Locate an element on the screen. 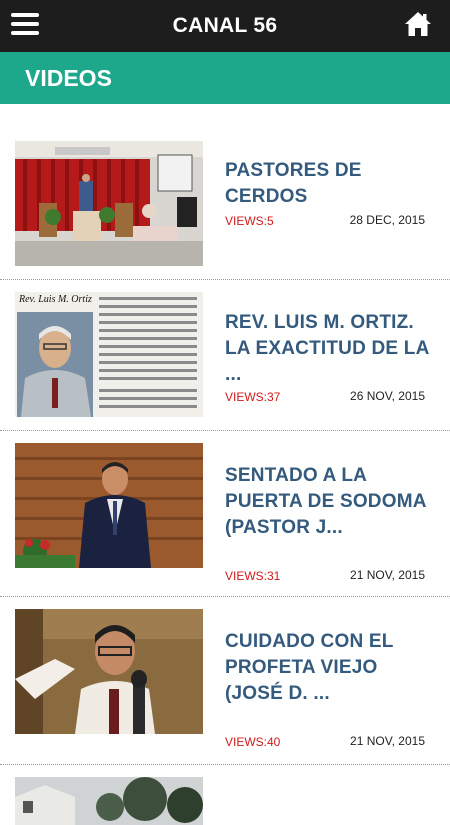 The image size is (450, 825). thumbnail-caption: Rev. Luis M. Ortiz is located at coordinates (55, 299).